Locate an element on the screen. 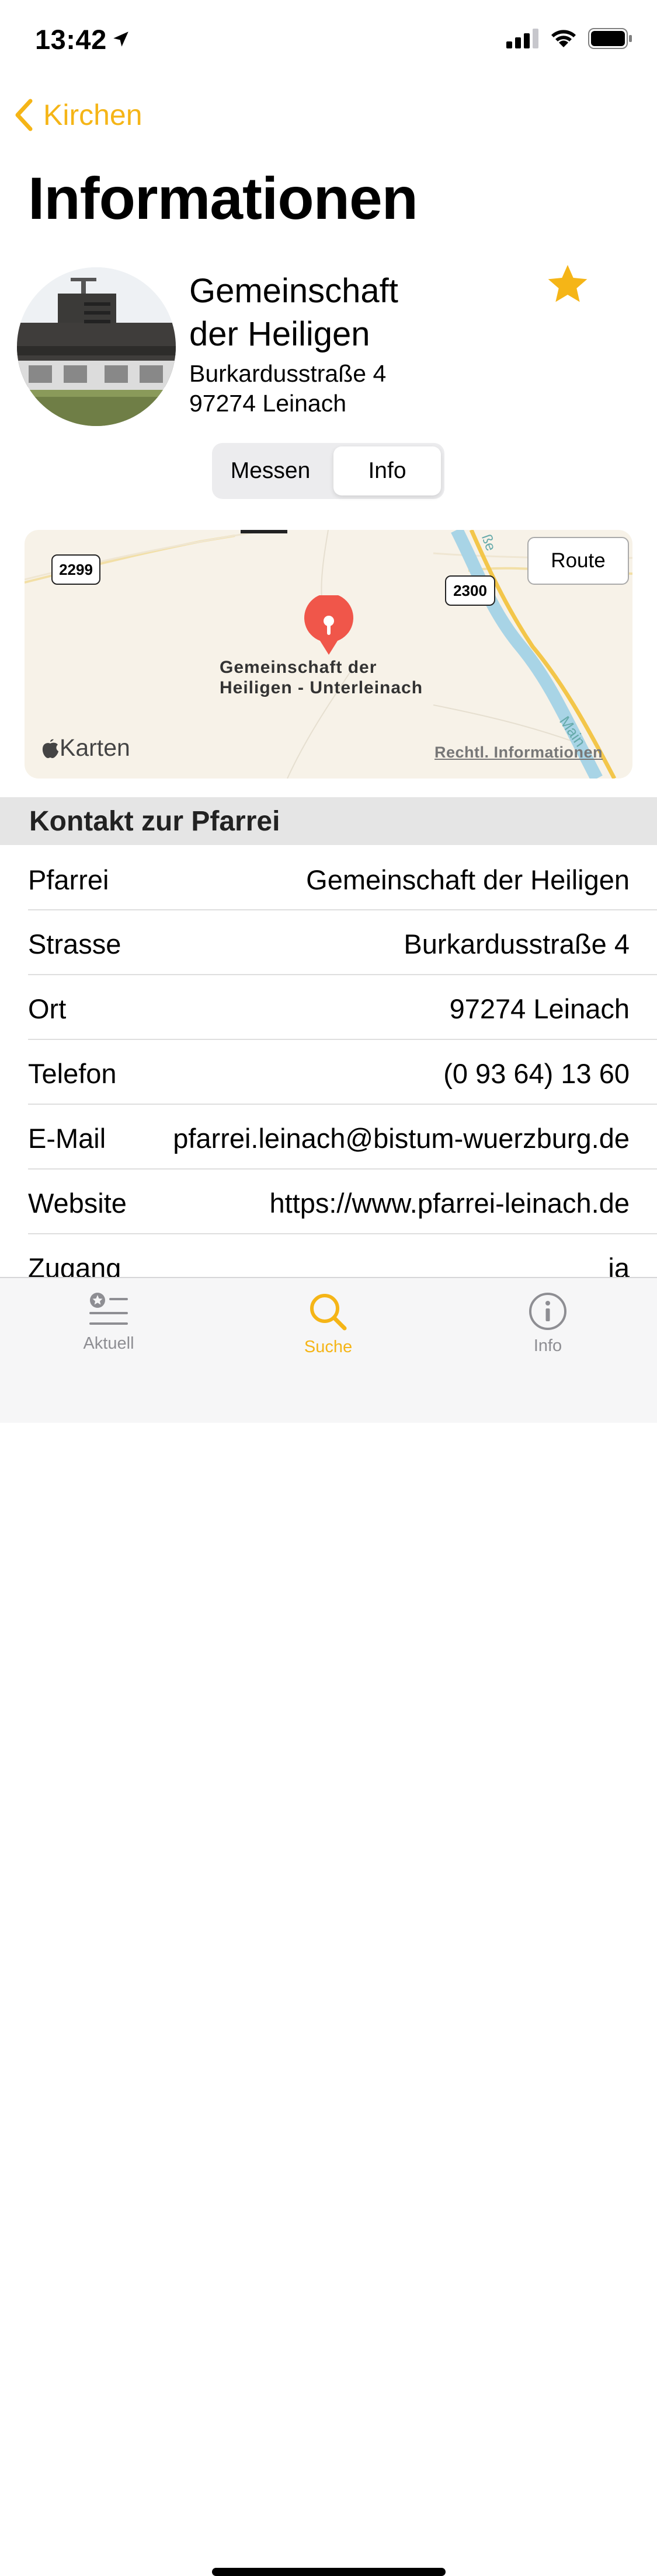 Image resolution: width=657 pixels, height=2576 pixels. road-shield-2300: 2300 is located at coordinates (470, 590).